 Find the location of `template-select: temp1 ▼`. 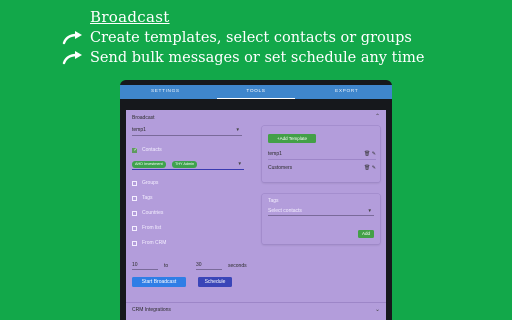

template-select: temp1 ▼ is located at coordinates (187, 131).